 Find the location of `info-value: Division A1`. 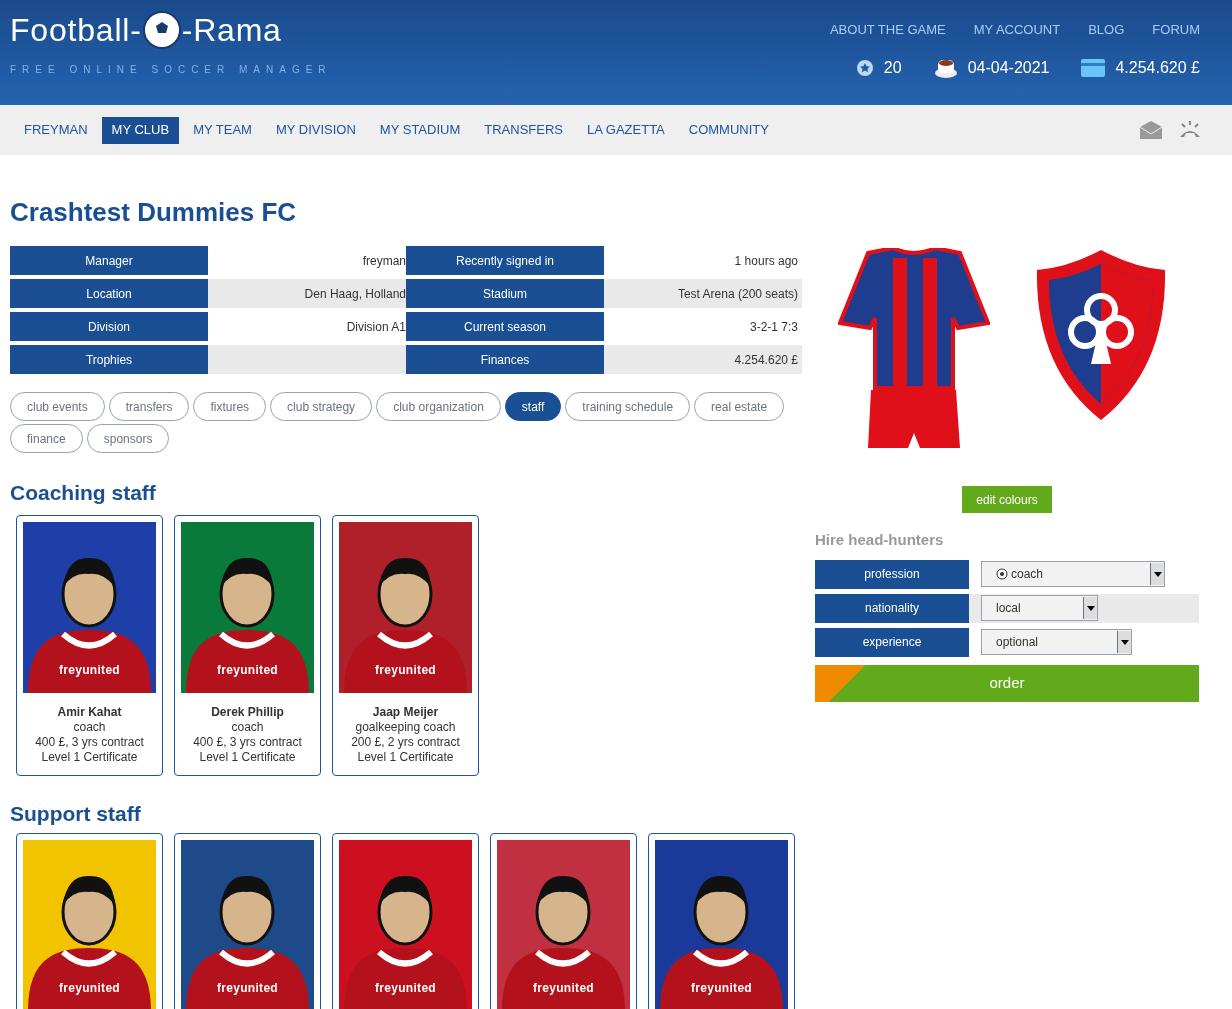

info-value: Division A1 is located at coordinates (375, 327).